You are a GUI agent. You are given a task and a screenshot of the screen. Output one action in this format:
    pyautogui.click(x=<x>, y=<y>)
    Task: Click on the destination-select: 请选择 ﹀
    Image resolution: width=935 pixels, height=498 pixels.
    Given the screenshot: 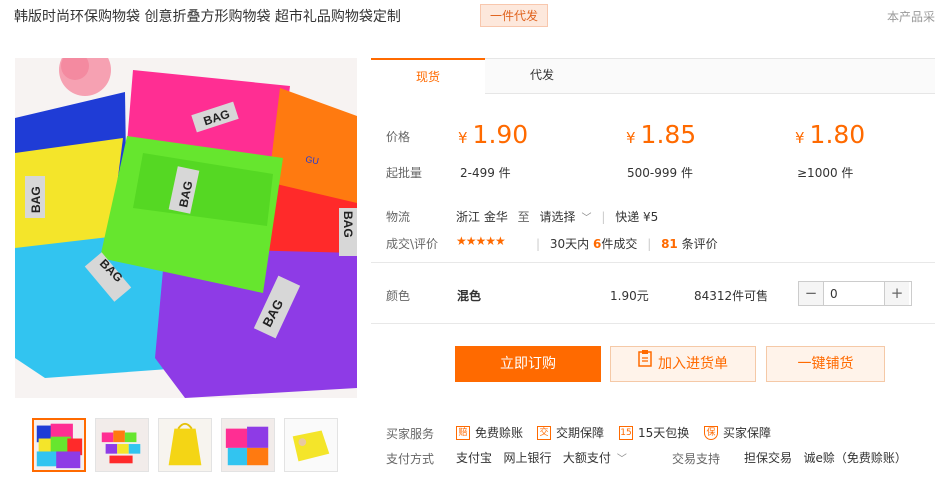 What is the action you would take?
    pyautogui.click(x=566, y=217)
    